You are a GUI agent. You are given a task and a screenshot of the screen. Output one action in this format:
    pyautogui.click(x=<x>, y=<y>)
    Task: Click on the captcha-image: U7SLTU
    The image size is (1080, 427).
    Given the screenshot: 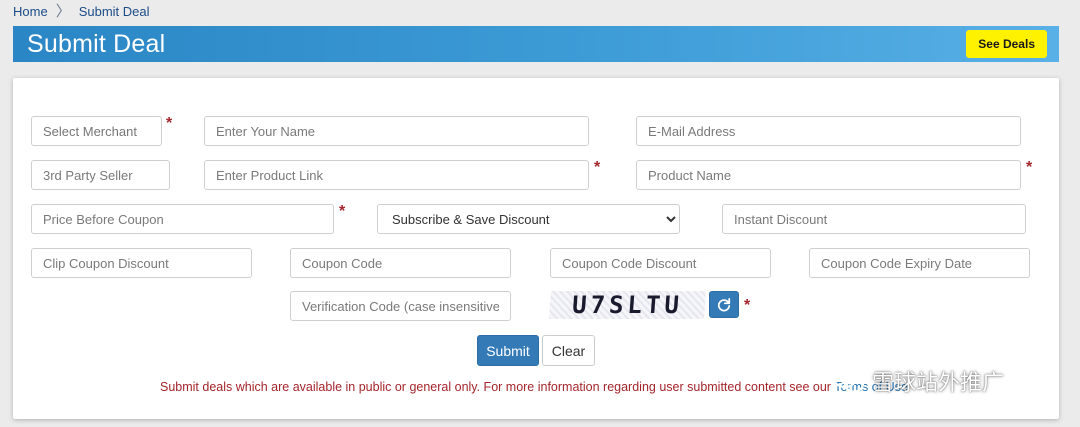 What is the action you would take?
    pyautogui.click(x=627, y=305)
    